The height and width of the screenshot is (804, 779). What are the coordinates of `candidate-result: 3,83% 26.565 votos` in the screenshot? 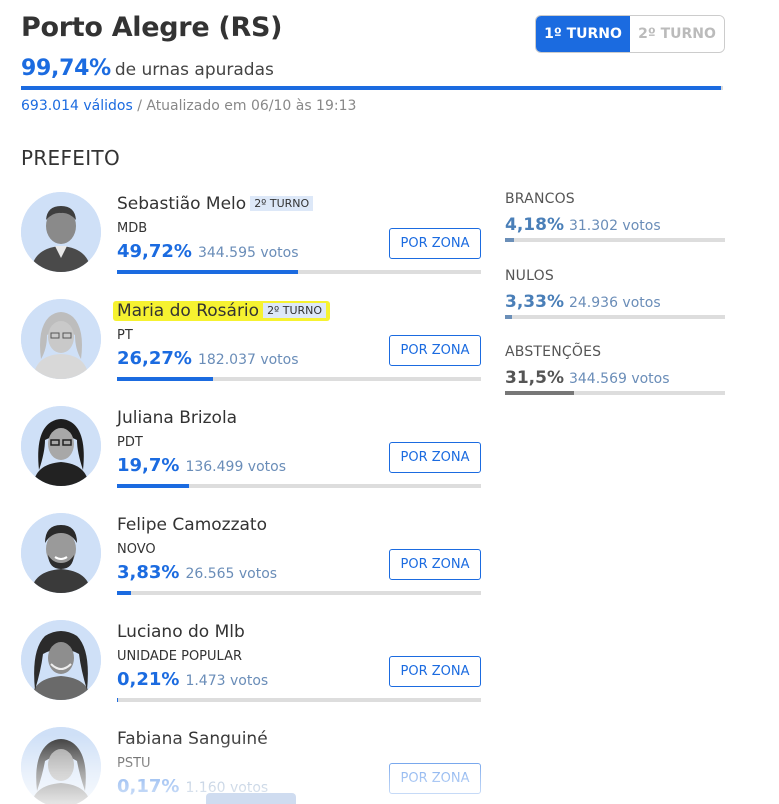 It's located at (197, 572).